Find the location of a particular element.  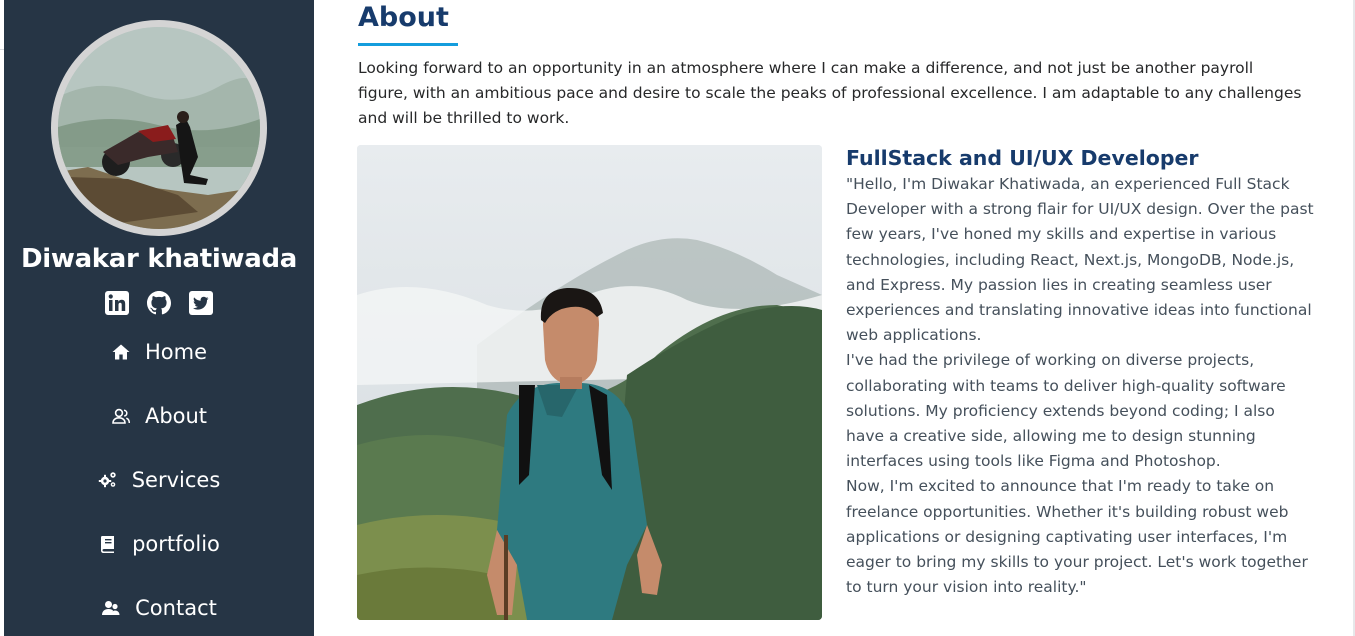

nav-label: Home is located at coordinates (175, 352).